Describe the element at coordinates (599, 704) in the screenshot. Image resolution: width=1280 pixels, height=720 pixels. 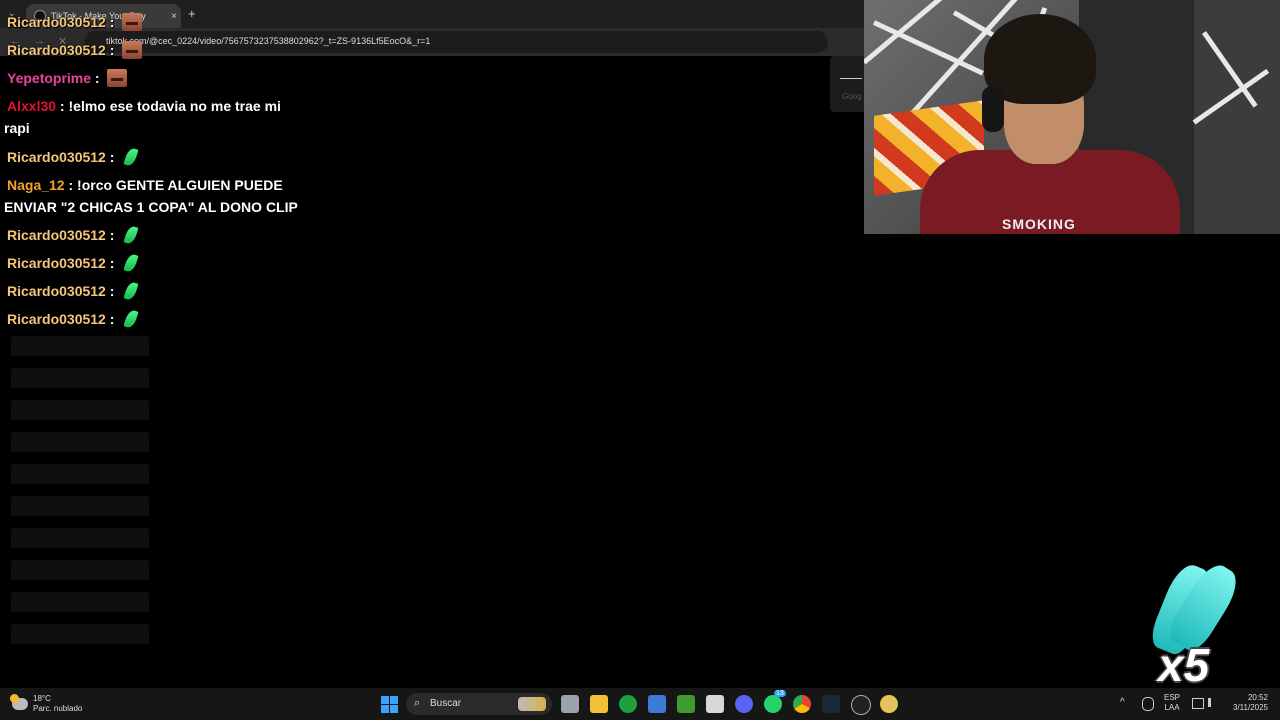
I see `file-explorer-icon` at that location.